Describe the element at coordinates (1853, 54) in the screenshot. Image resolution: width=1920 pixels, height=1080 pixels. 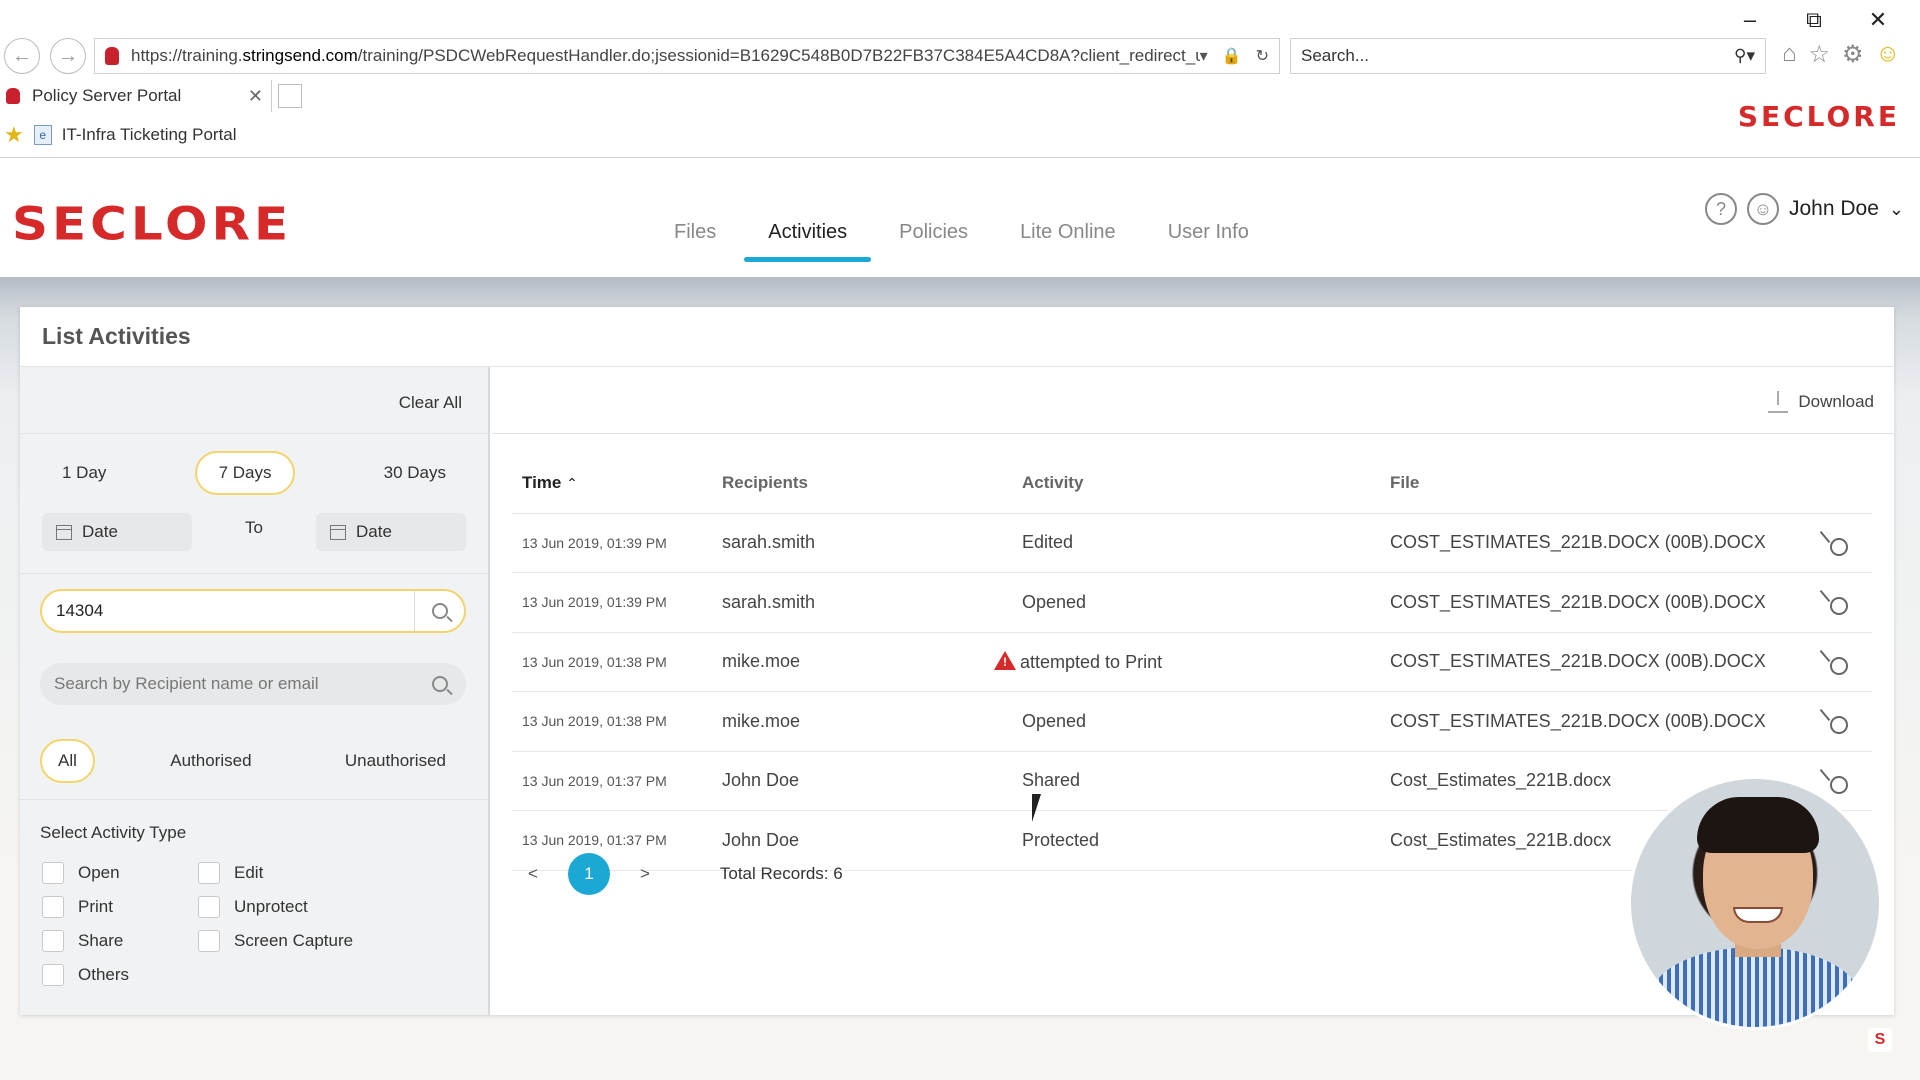
I see `gear-icon: ⚙` at that location.